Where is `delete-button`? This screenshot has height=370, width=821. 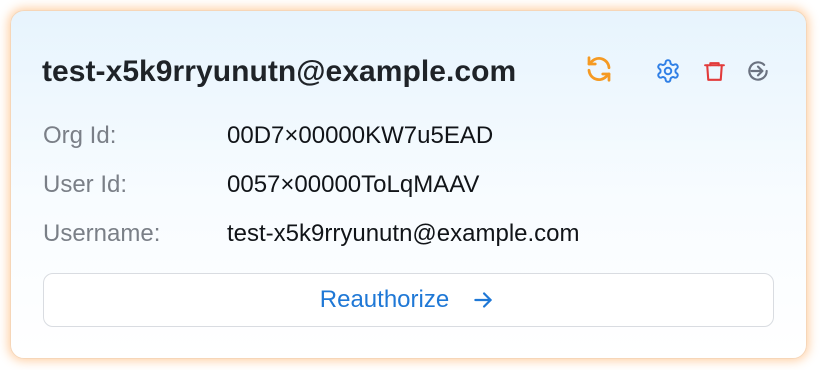 delete-button is located at coordinates (714, 71).